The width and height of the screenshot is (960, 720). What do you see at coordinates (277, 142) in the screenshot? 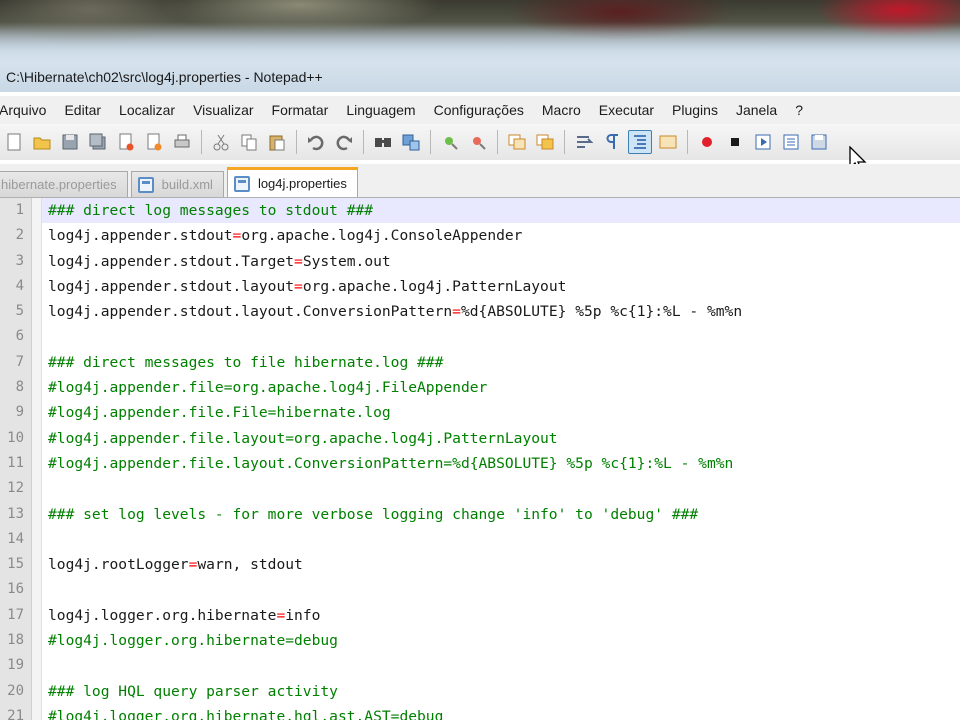
I see `paste-icon` at bounding box center [277, 142].